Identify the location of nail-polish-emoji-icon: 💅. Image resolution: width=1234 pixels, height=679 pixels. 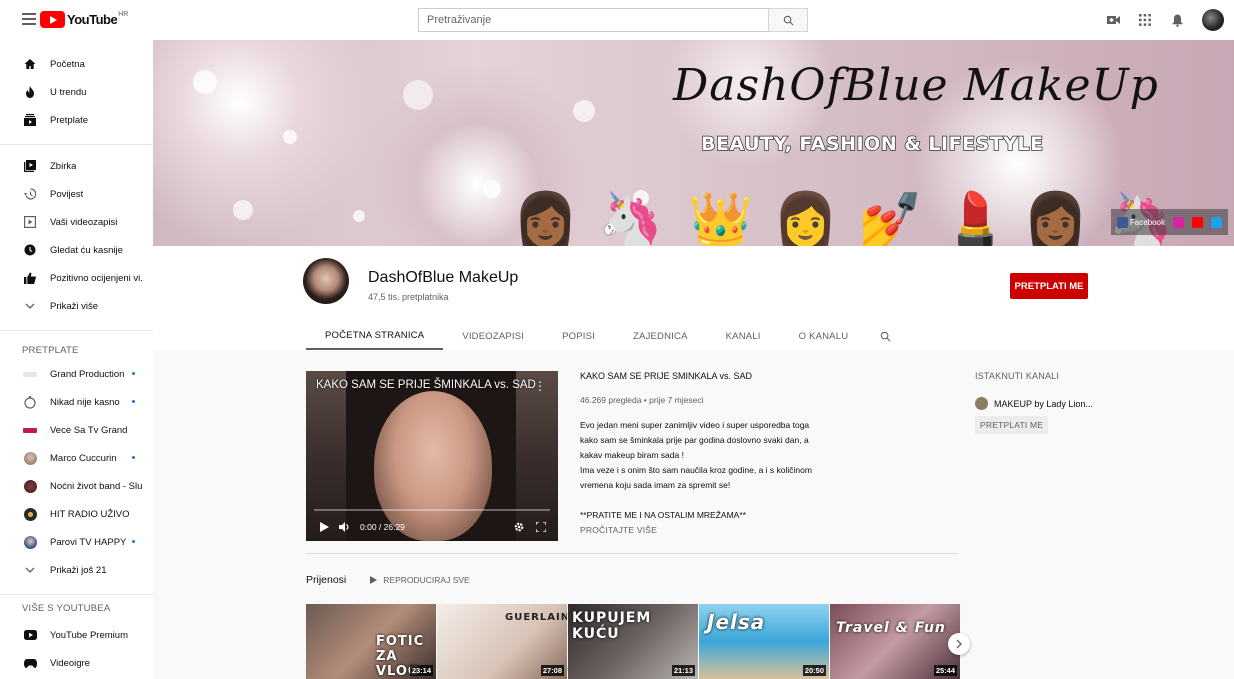
(890, 218).